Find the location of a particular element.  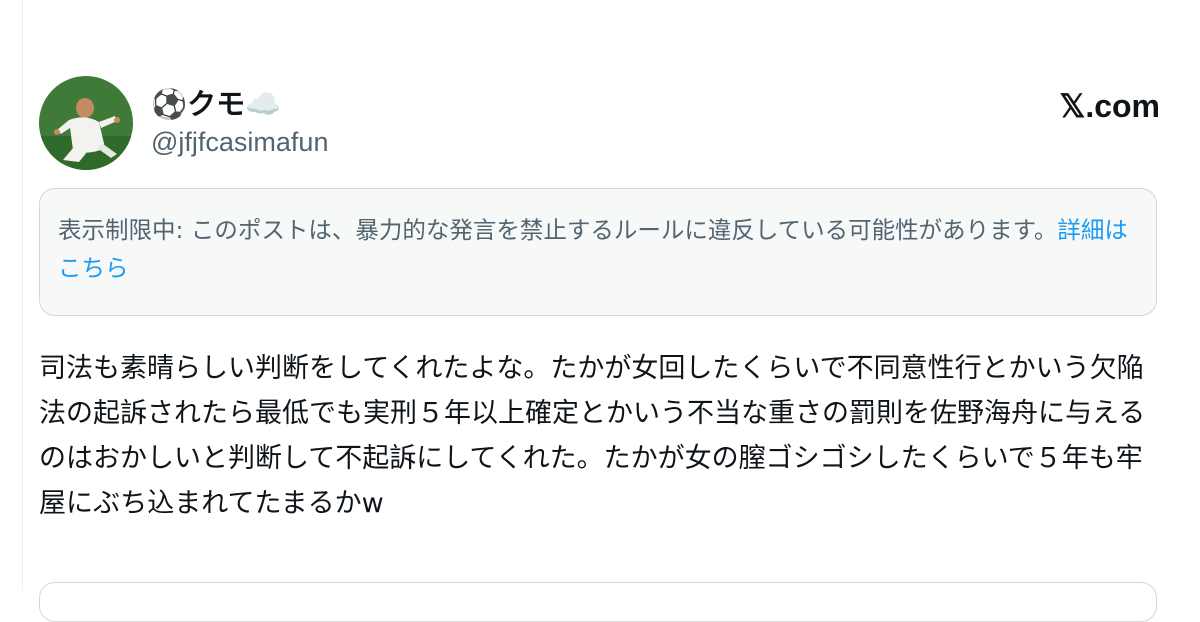

x-logo: 𝕏.com is located at coordinates (1110, 106).